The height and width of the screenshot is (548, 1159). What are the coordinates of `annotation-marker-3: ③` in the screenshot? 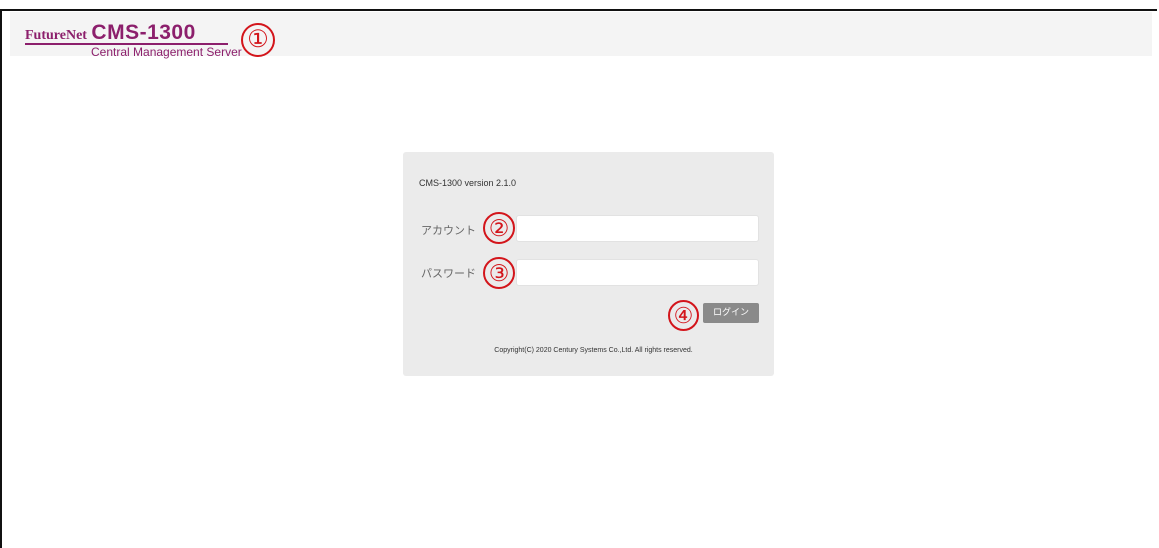 It's located at (499, 273).